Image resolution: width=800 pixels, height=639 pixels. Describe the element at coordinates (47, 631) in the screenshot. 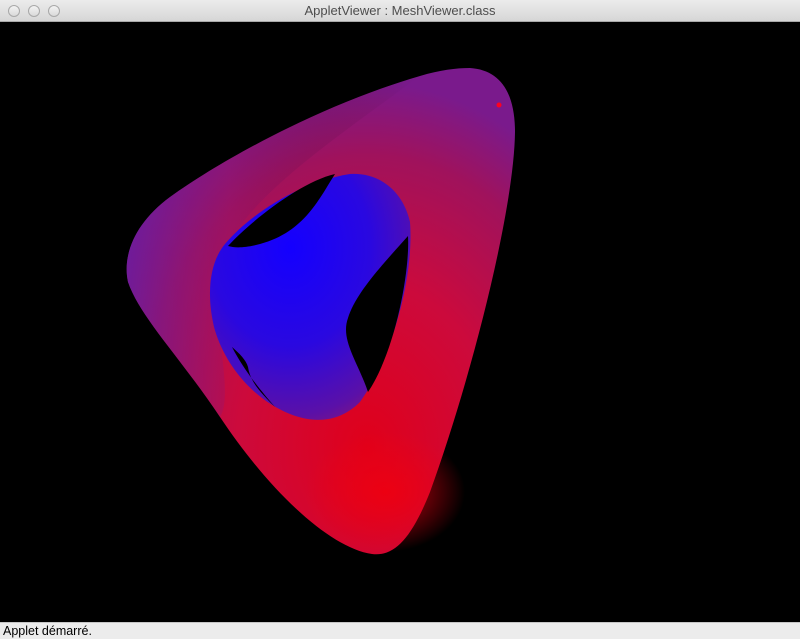

I see `status-text: Applet démarré.` at that location.